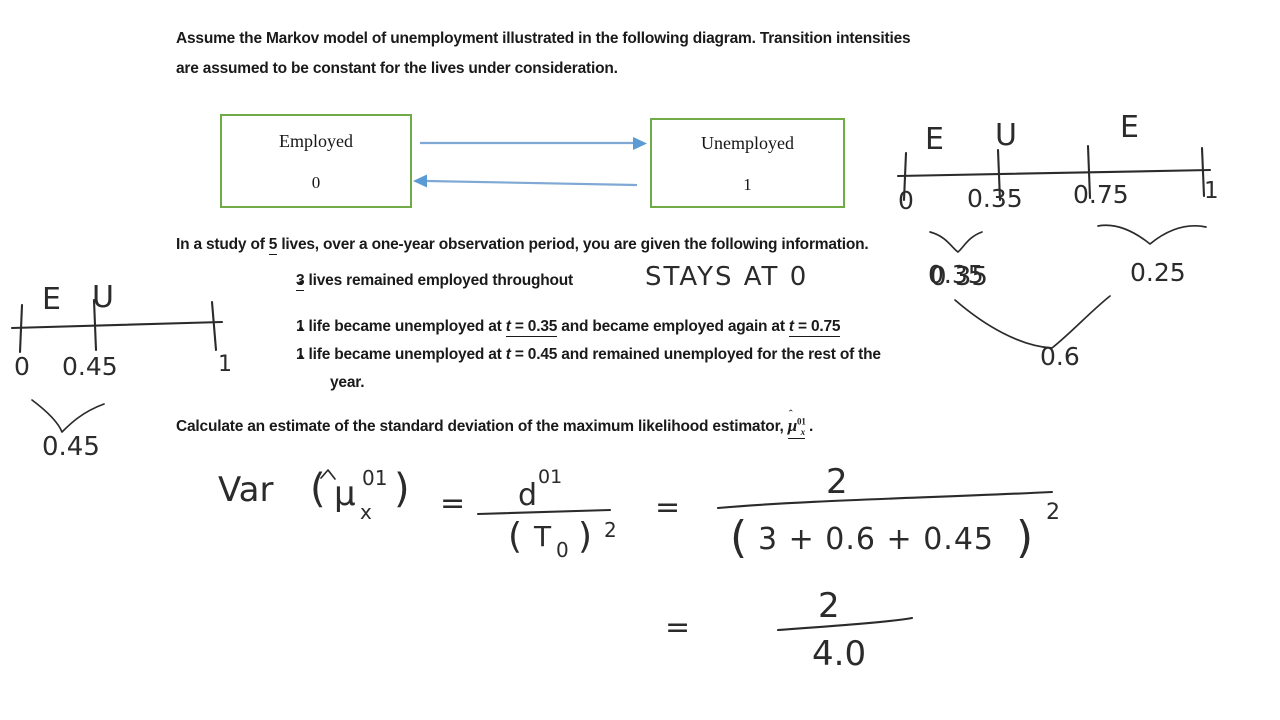  Describe the element at coordinates (366, 512) in the screenshot. I see `equation-mu-subscript: x` at that location.